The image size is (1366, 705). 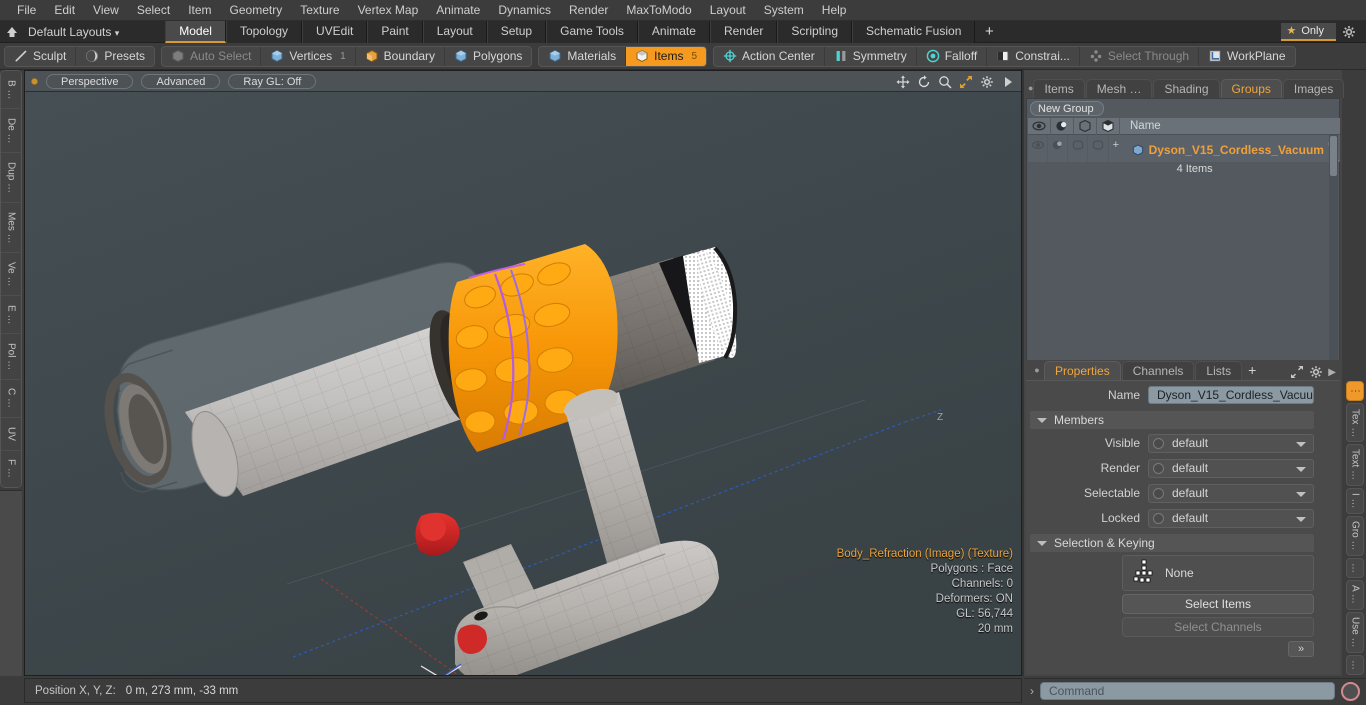 I want to click on menu-item-system: System, so click(x=784, y=10).